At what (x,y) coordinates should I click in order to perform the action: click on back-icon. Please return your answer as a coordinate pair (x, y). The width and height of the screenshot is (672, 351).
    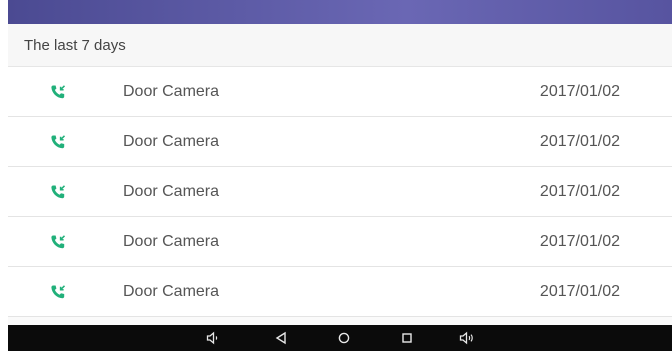
    Looking at the image, I should click on (281, 338).